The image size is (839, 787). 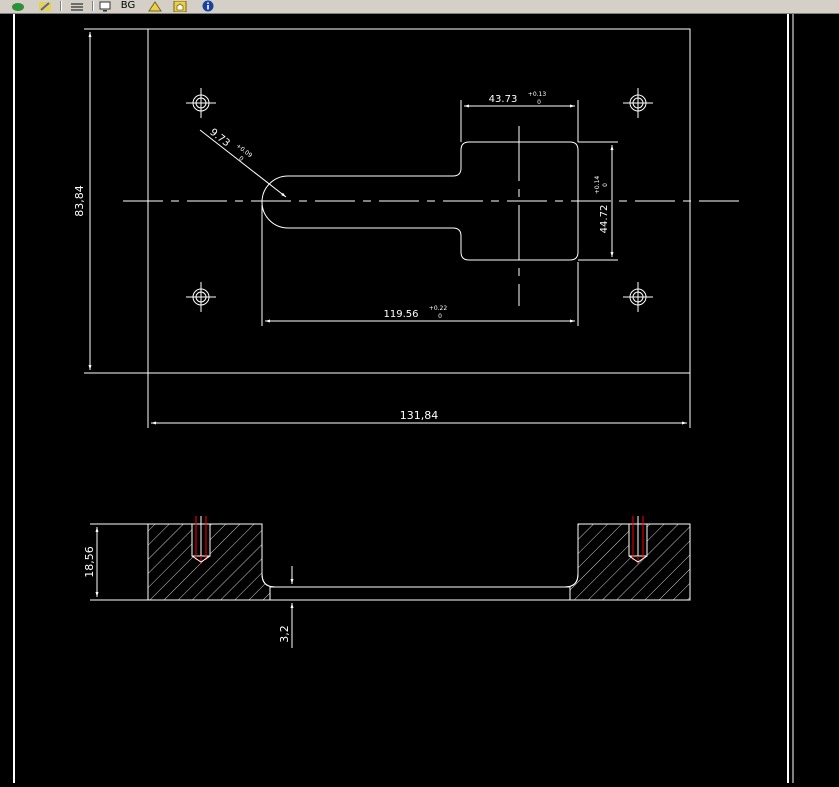 I want to click on radius-leader, so click(x=243, y=163).